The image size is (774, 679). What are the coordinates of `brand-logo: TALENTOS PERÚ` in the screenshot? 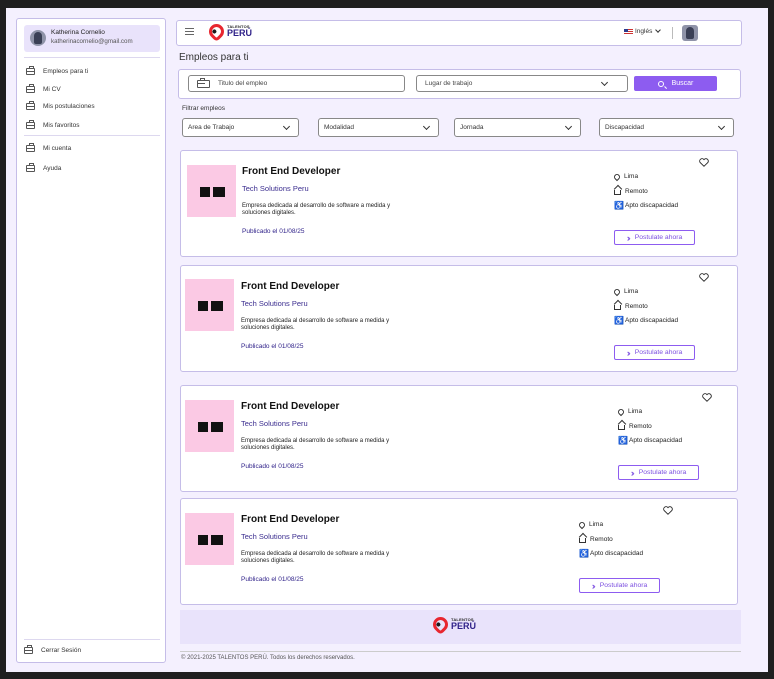 It's located at (228, 31).